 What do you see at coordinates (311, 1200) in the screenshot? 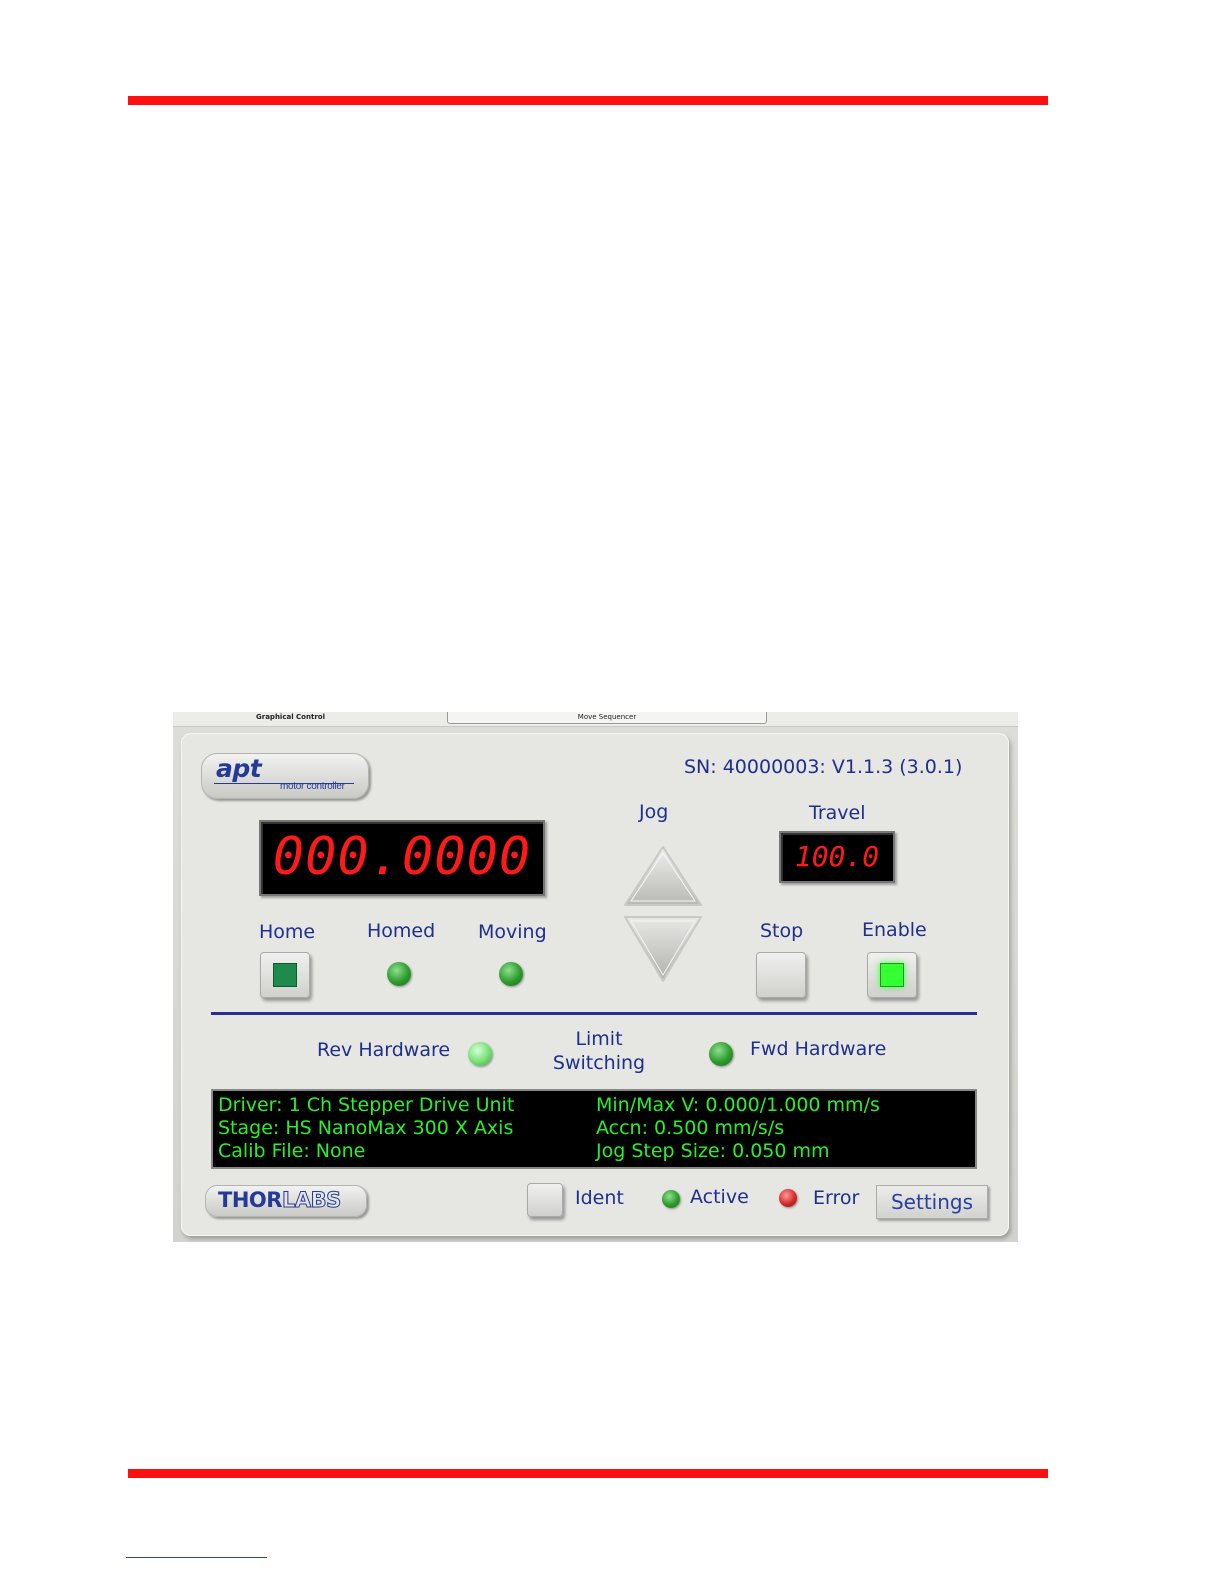
I see `thorlabs-logo-labs: LABS` at bounding box center [311, 1200].